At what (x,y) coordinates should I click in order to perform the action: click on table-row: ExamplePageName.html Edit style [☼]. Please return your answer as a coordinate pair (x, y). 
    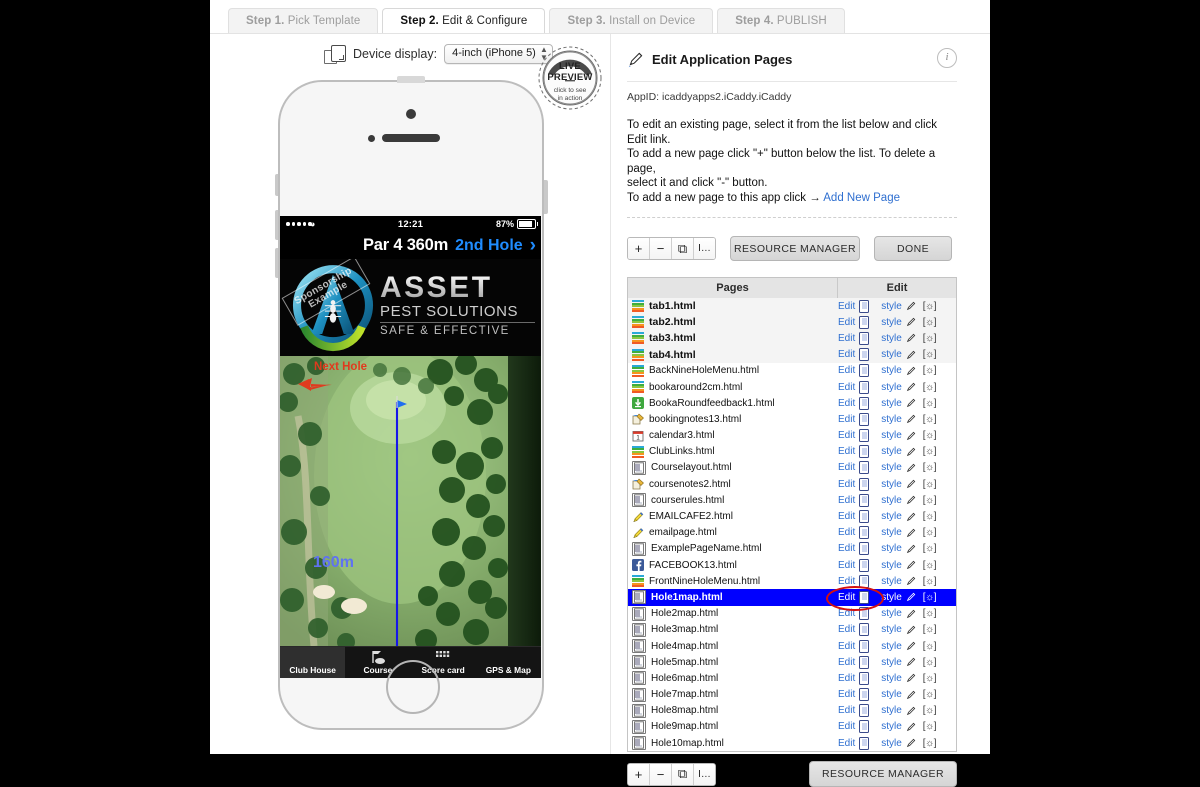
    Looking at the image, I should click on (792, 549).